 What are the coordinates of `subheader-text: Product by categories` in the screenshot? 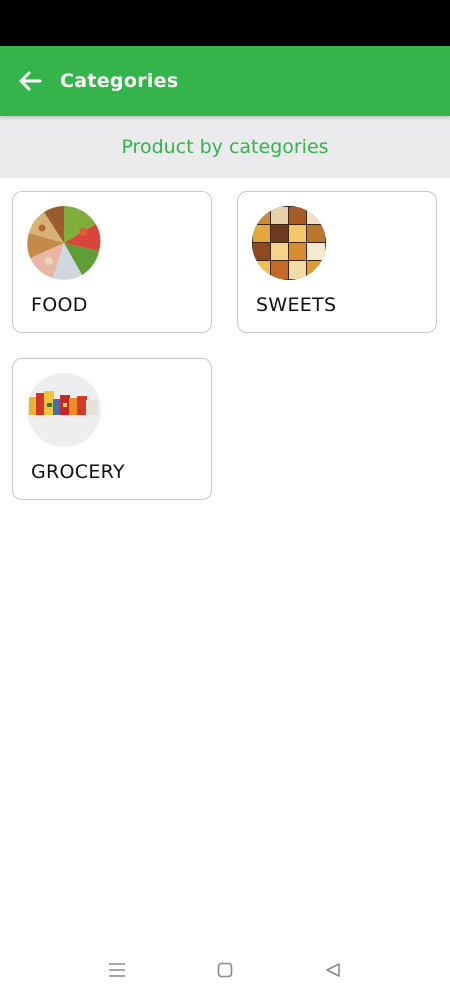 It's located at (225, 147).